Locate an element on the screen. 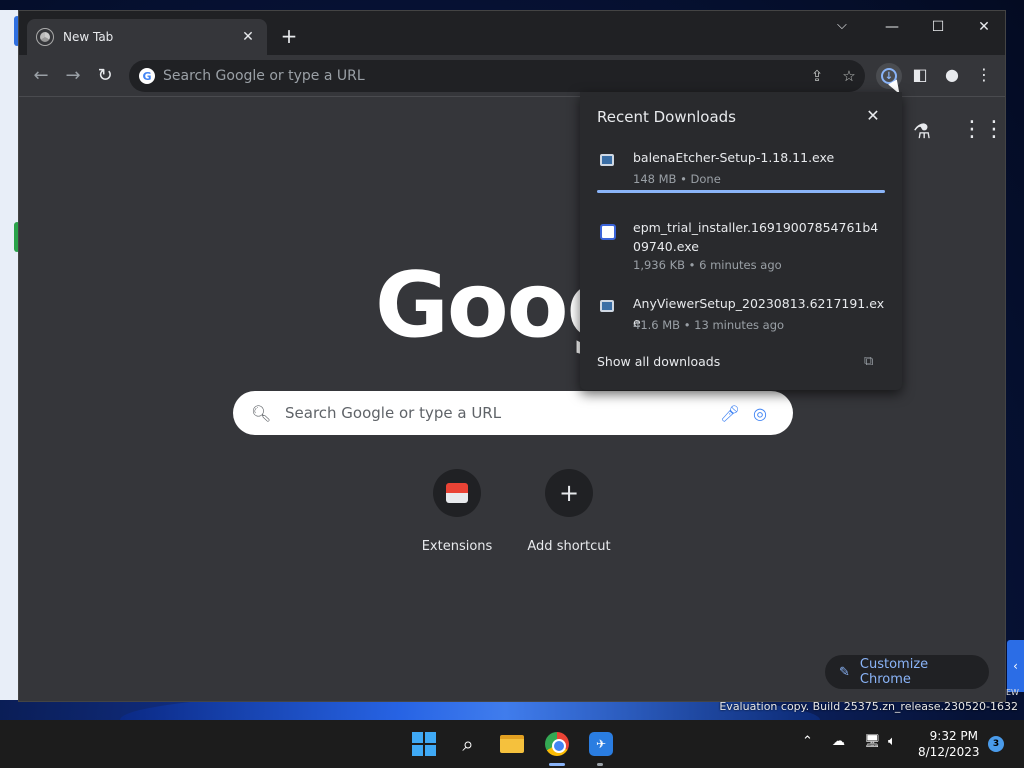 Image resolution: width=1024 pixels, height=768 pixels. shortcut-label: Extensions is located at coordinates (457, 546).